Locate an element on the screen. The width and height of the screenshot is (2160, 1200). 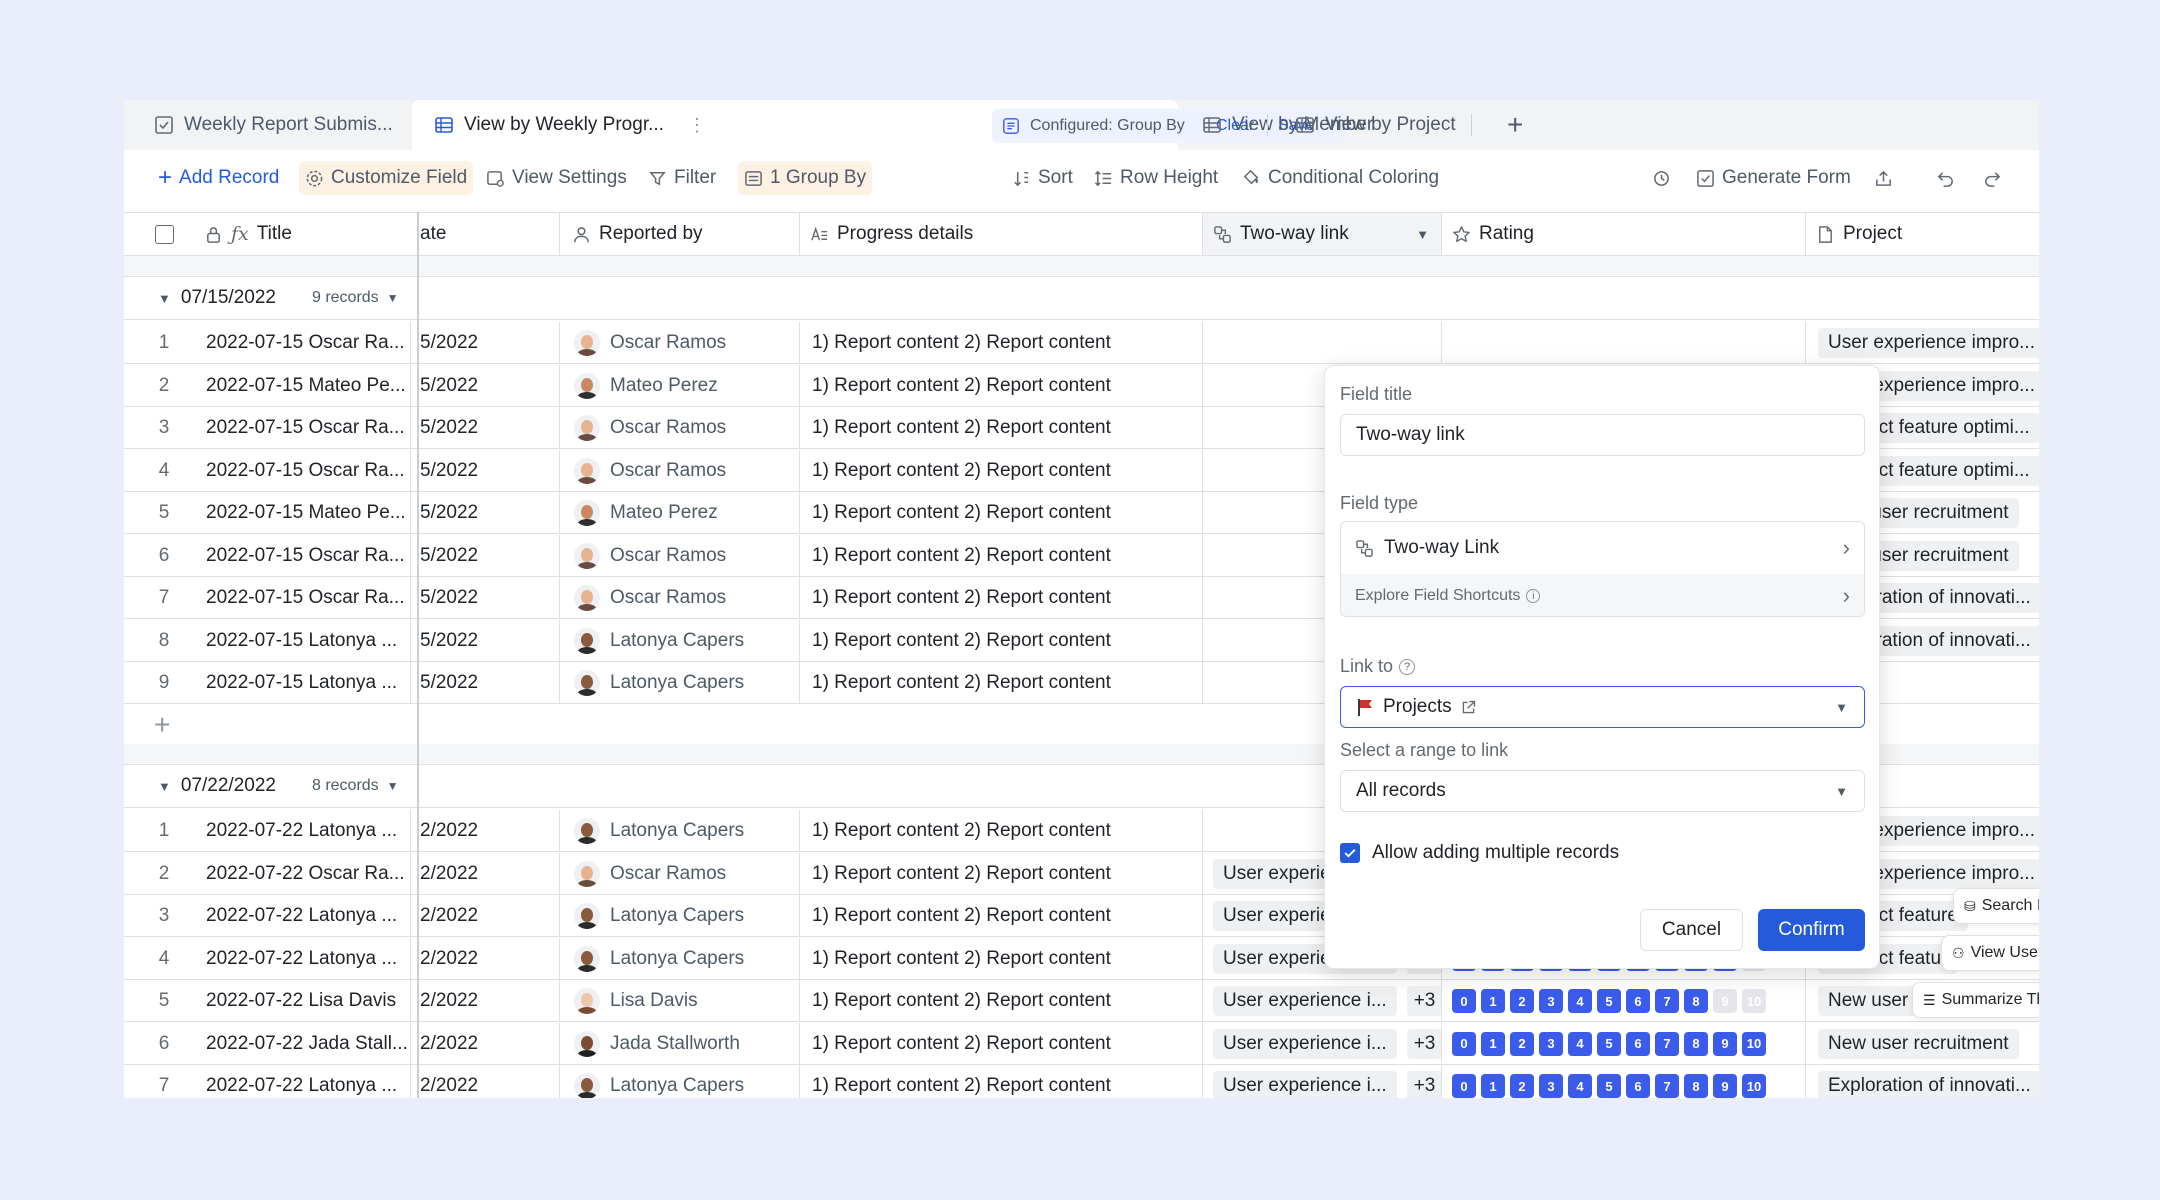
tab-view-by-project: View by Project is located at coordinates (1375, 125).